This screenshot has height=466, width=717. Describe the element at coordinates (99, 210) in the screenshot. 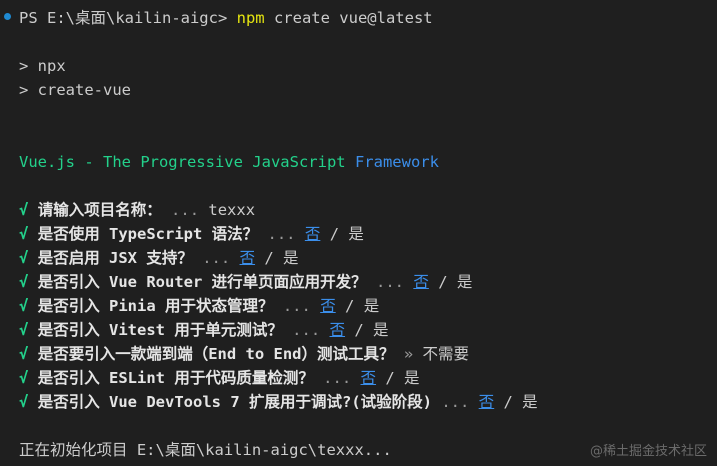

I see `question-text: 请输入项目名称：` at that location.